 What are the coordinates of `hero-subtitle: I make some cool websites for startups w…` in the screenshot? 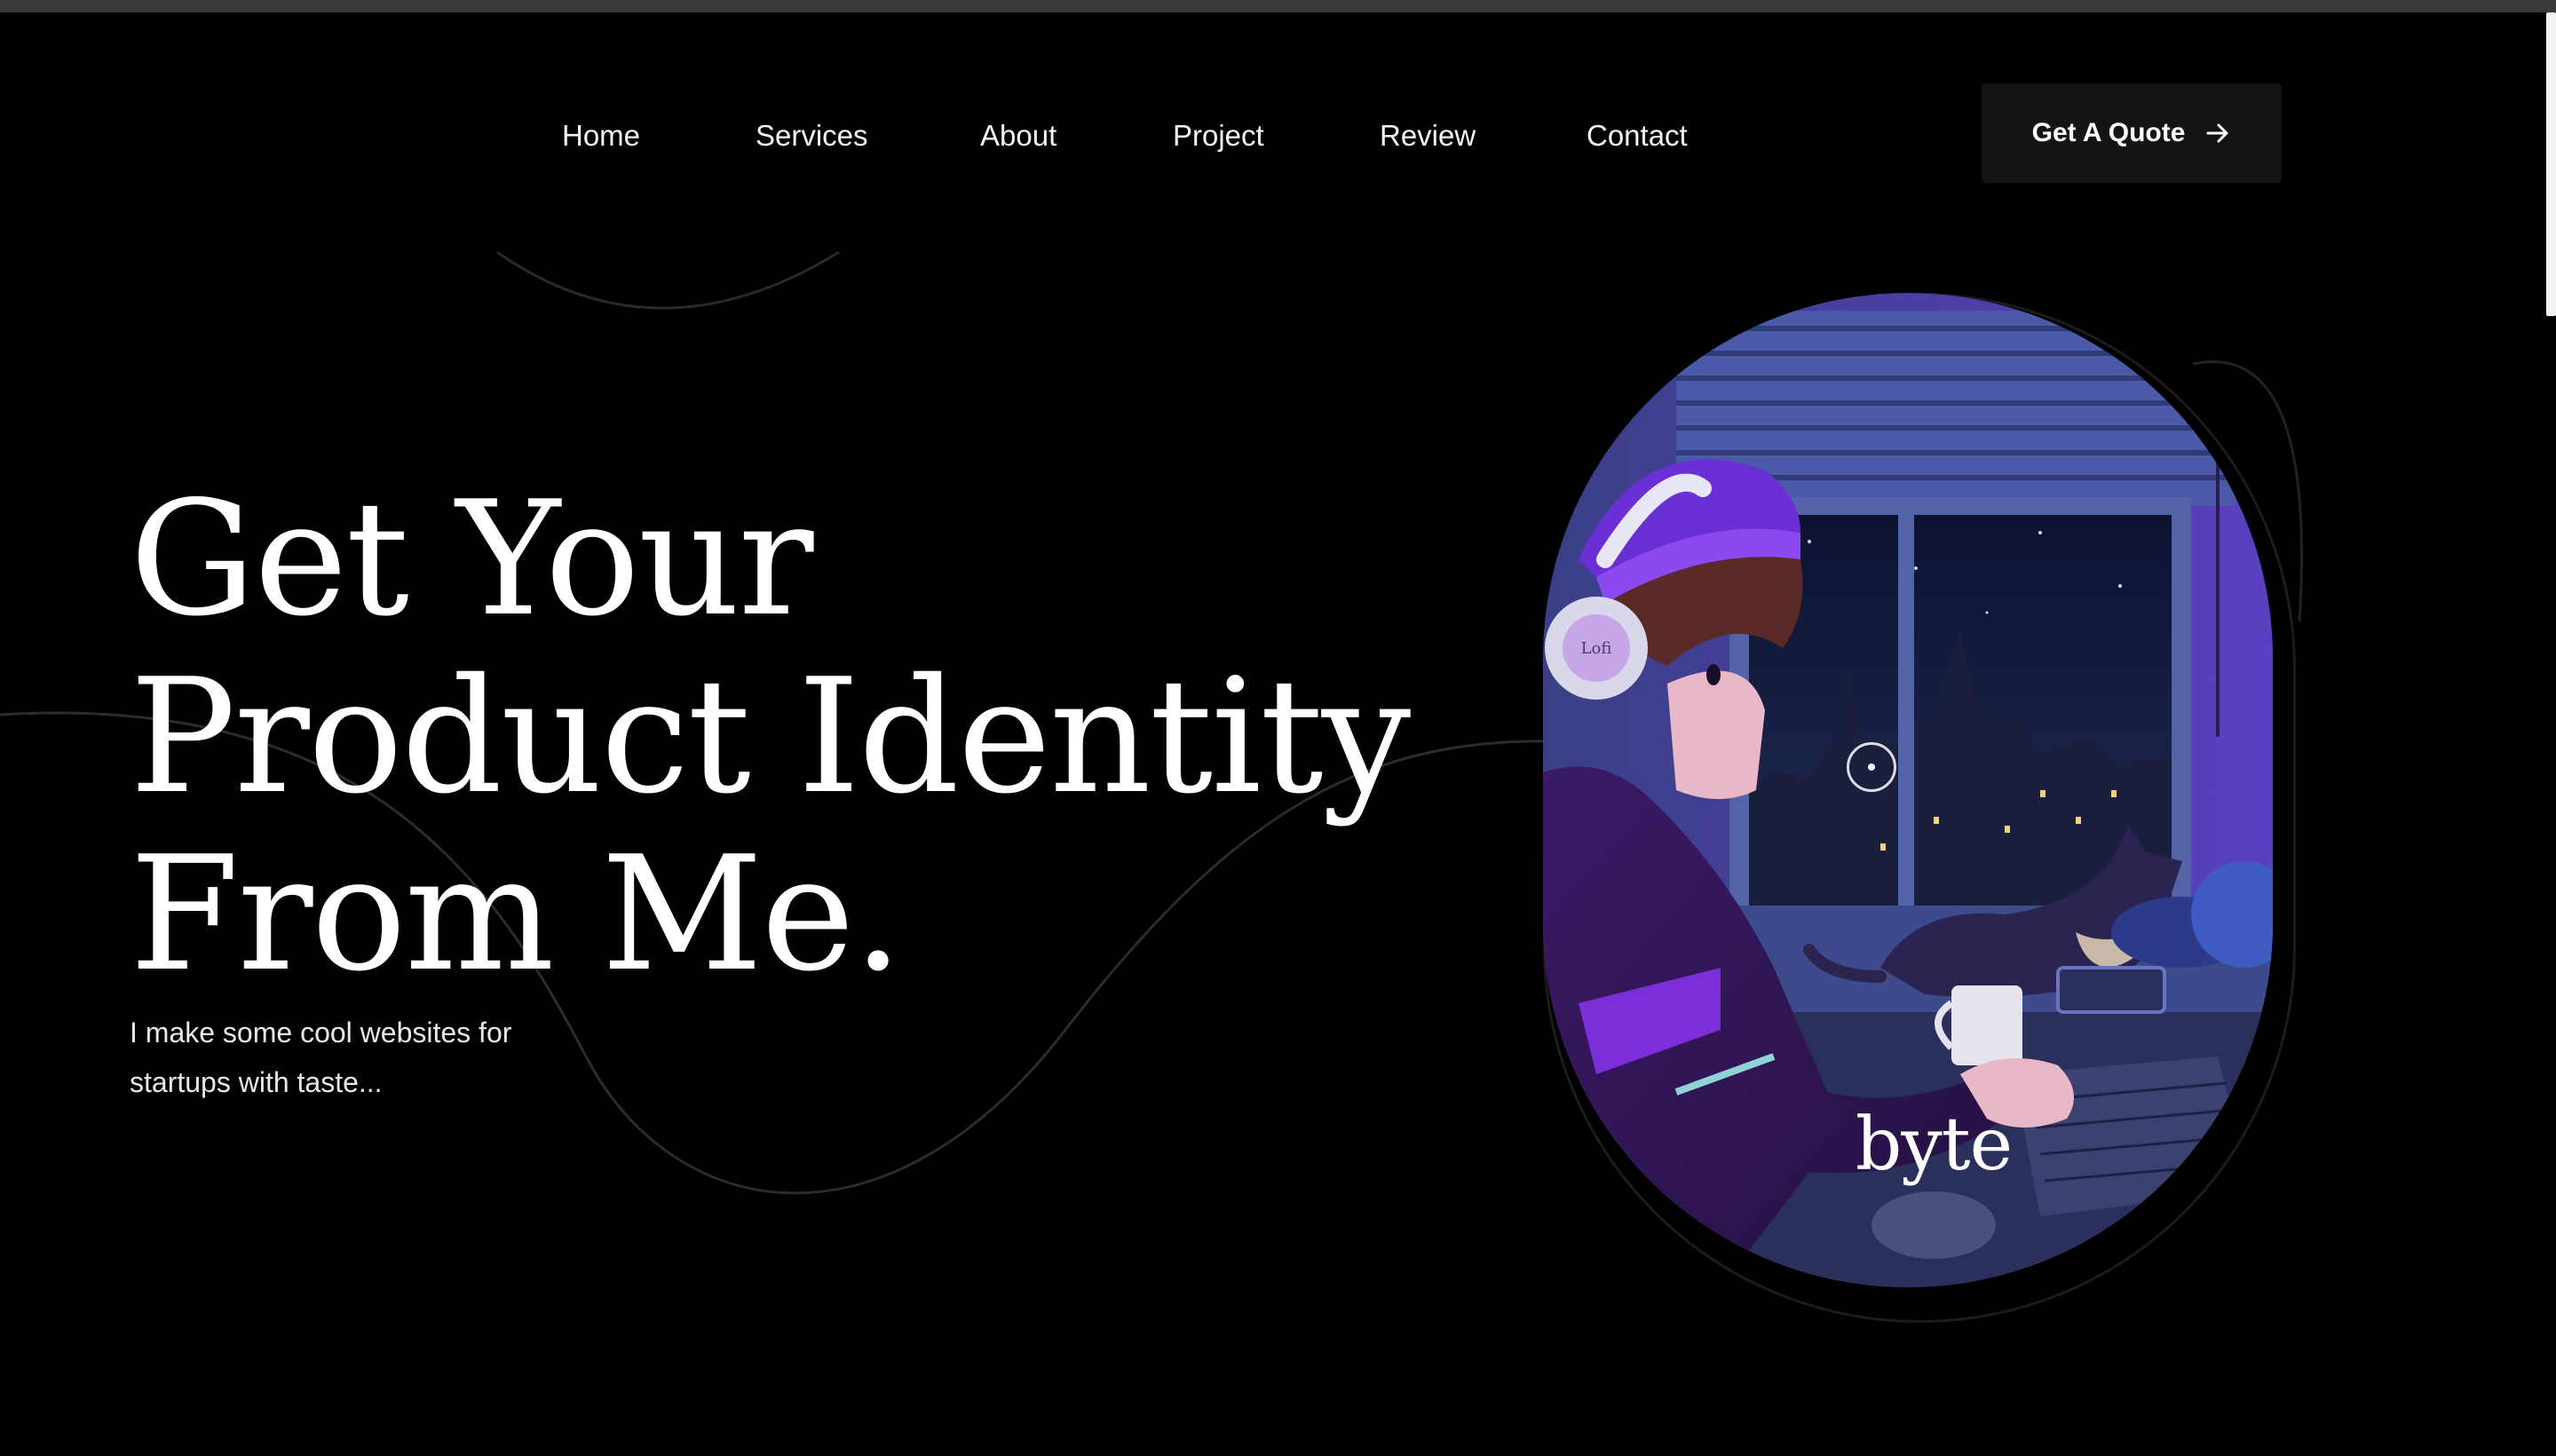 It's located at (379, 1057).